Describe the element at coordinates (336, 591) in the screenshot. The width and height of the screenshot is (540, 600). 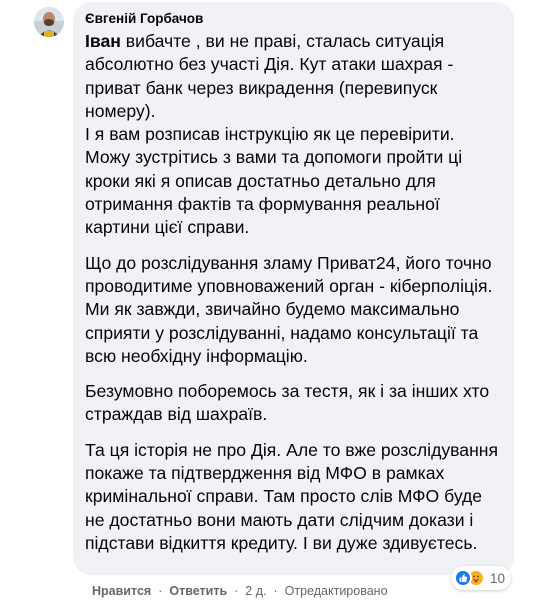
I see `edited-label: Отредактировано` at that location.